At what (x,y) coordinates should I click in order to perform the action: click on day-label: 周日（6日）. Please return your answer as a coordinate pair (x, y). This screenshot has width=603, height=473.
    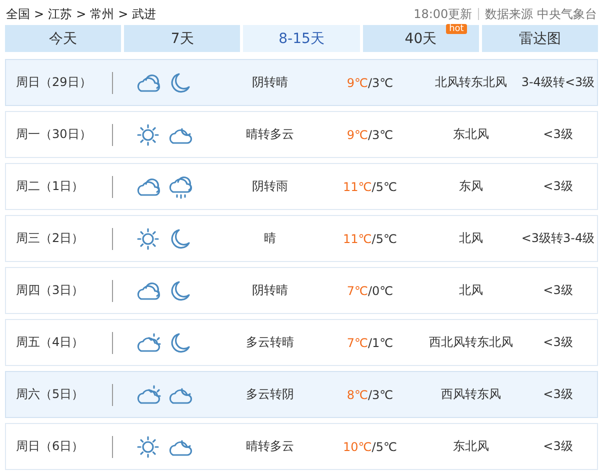
    Looking at the image, I should click on (50, 446).